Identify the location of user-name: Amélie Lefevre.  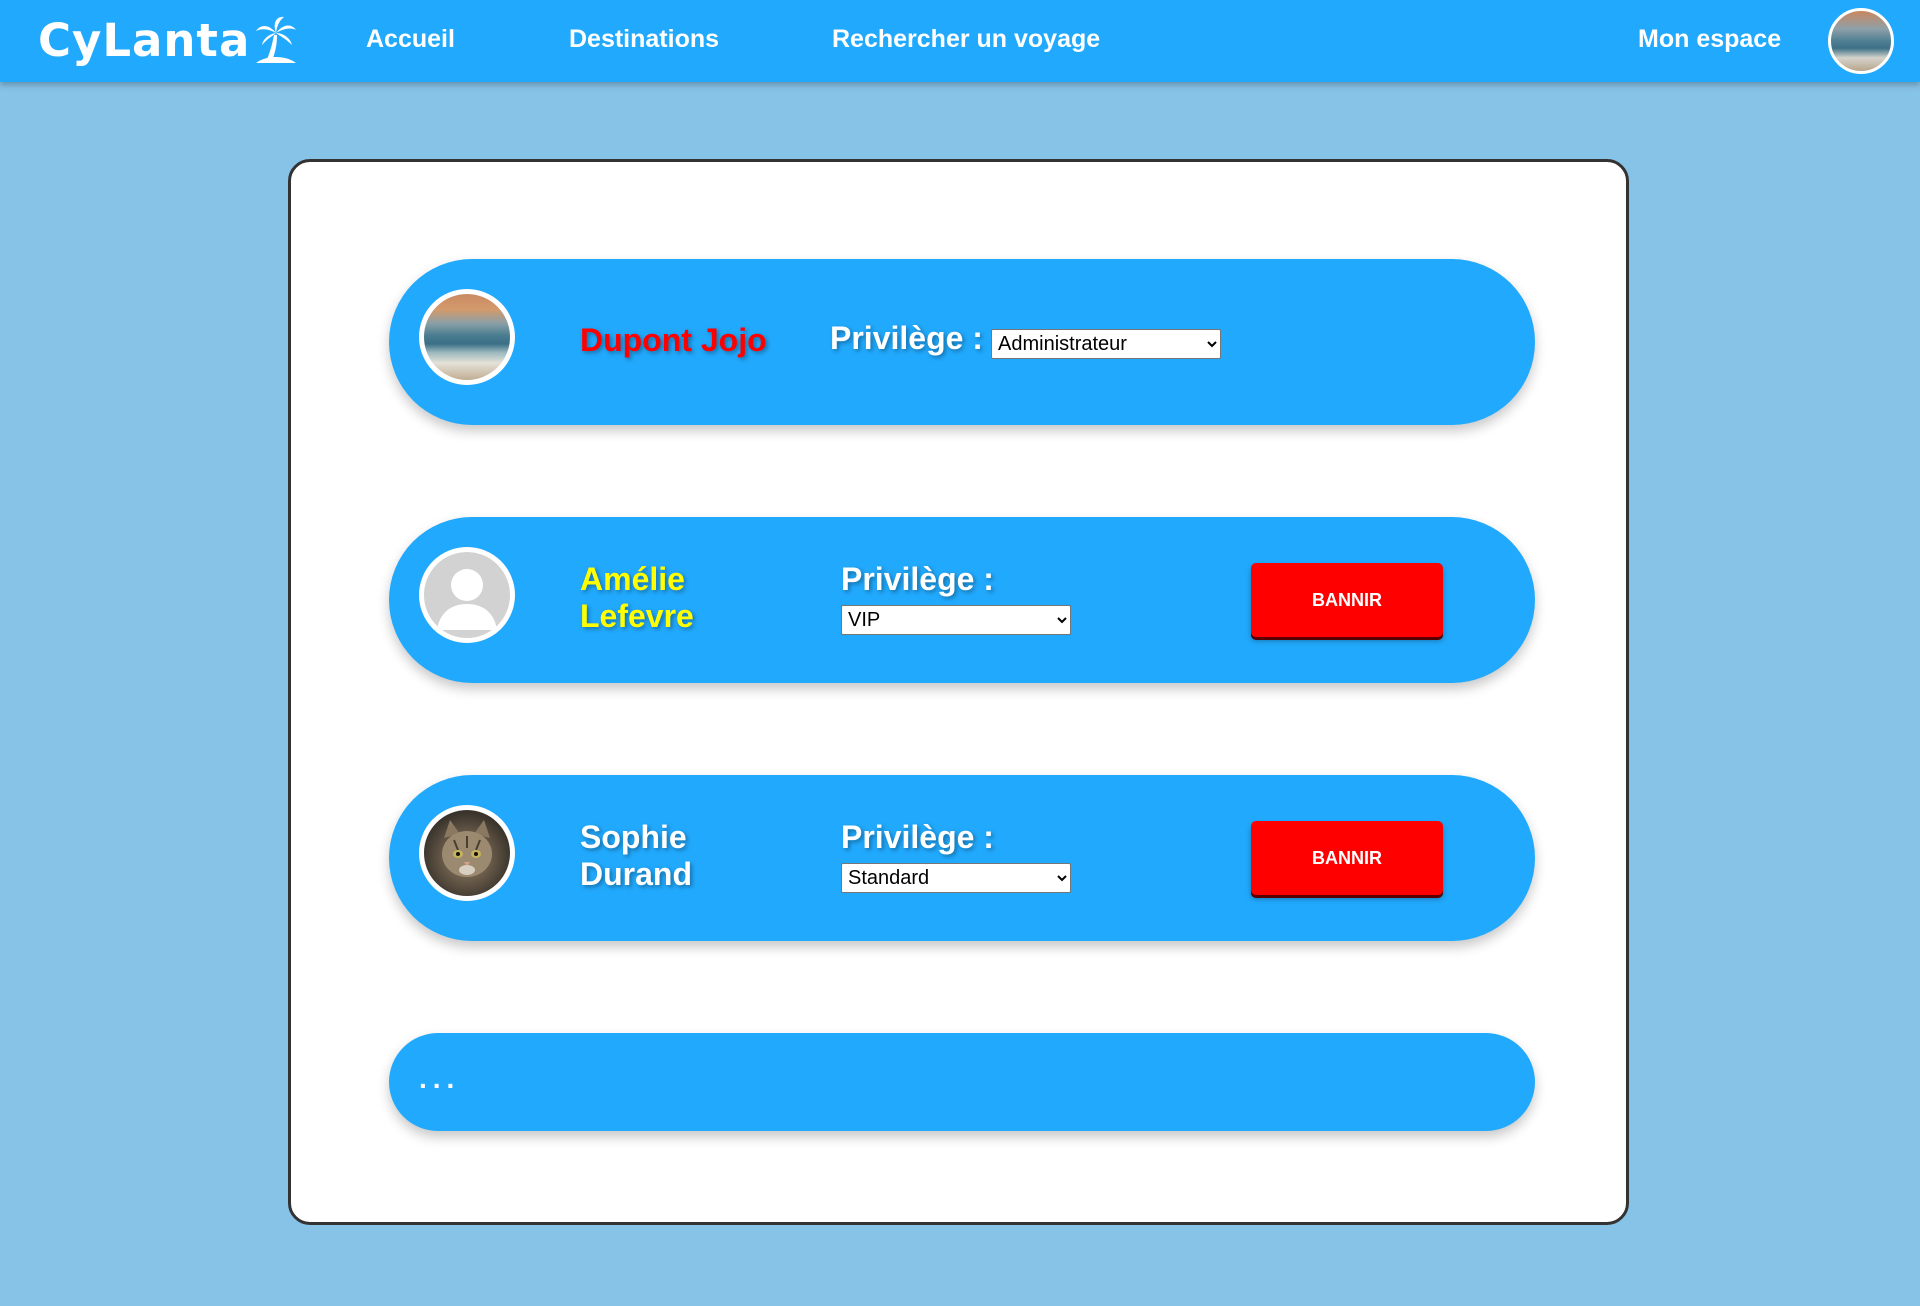
(637, 598).